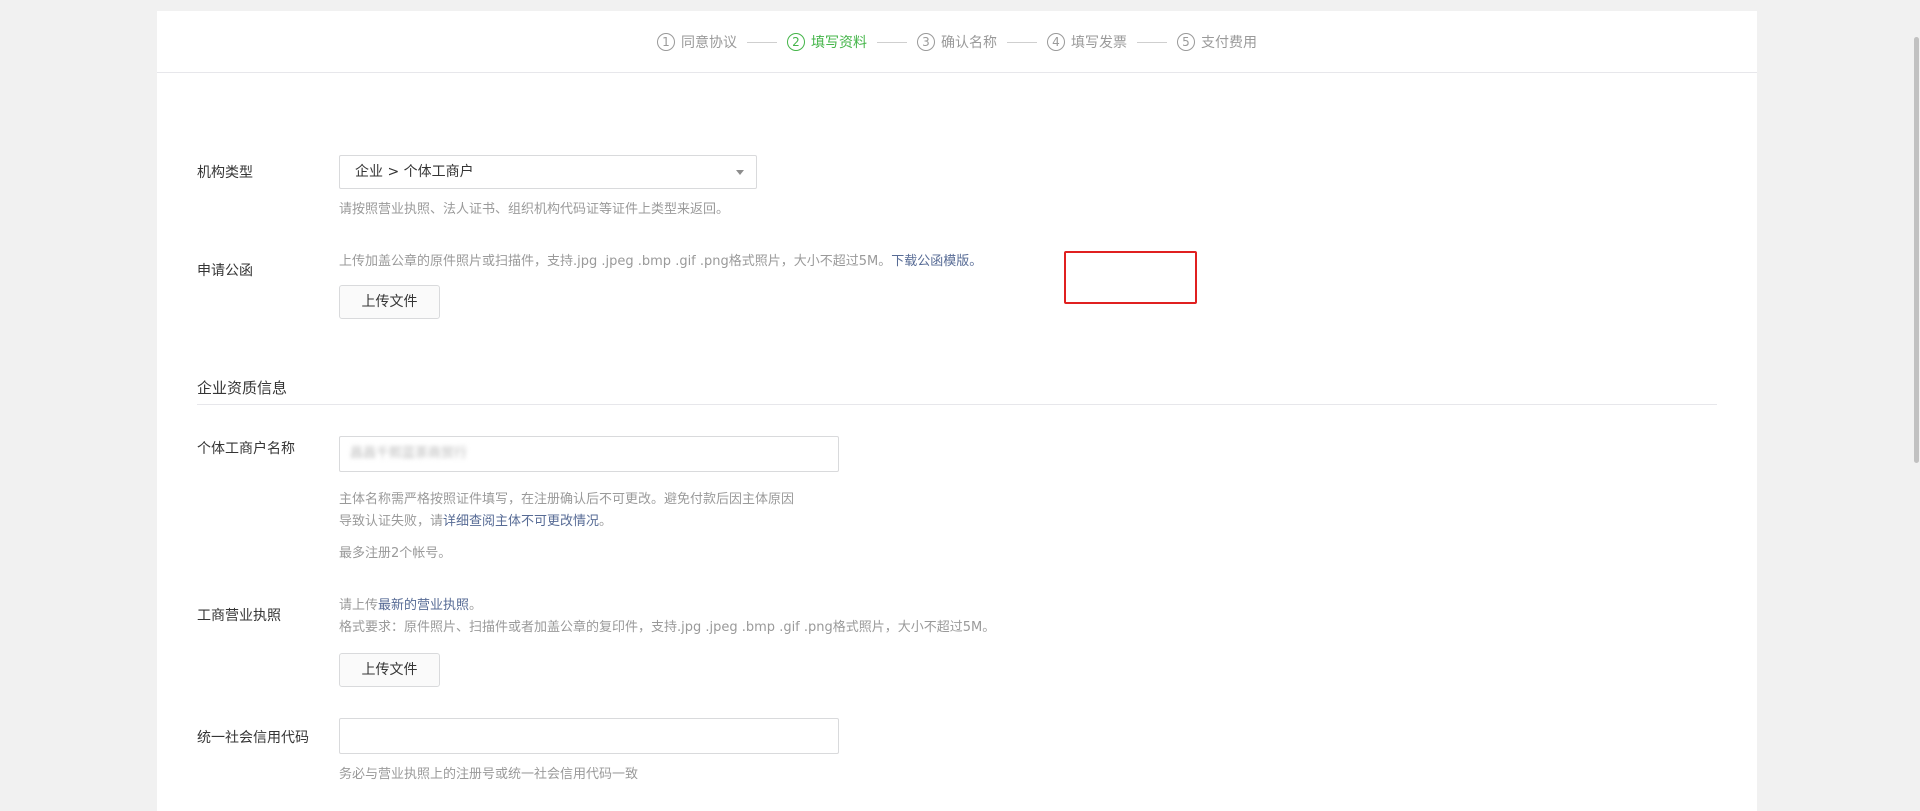 The image size is (1920, 811). Describe the element at coordinates (389, 670) in the screenshot. I see `upload-license-button: 上传文件` at that location.